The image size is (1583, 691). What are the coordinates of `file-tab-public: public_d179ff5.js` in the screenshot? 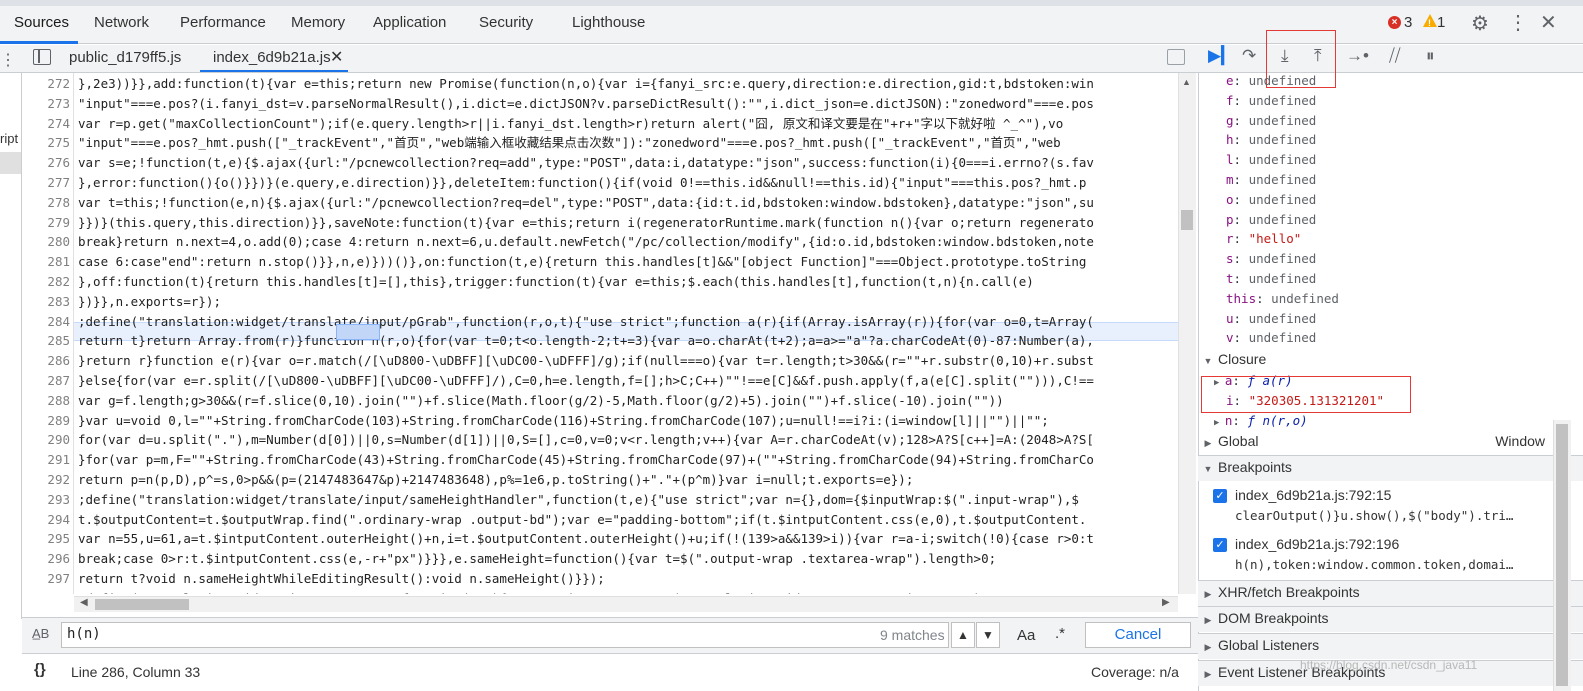 It's located at (125, 57).